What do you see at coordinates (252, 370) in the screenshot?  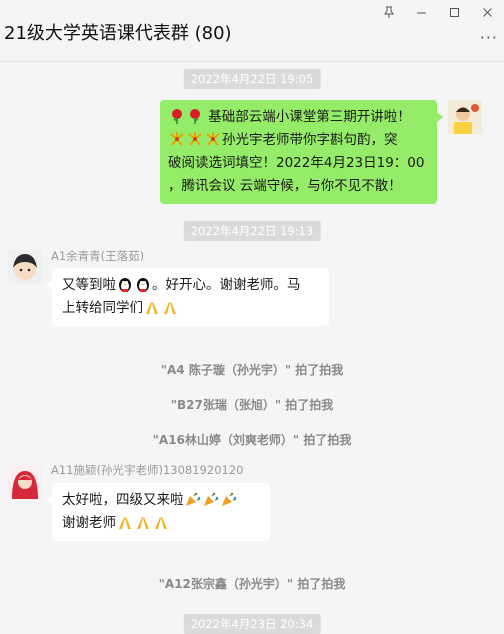 I see `pat-notification: "A4 陈子璇（孙光宇）" 拍了拍我` at bounding box center [252, 370].